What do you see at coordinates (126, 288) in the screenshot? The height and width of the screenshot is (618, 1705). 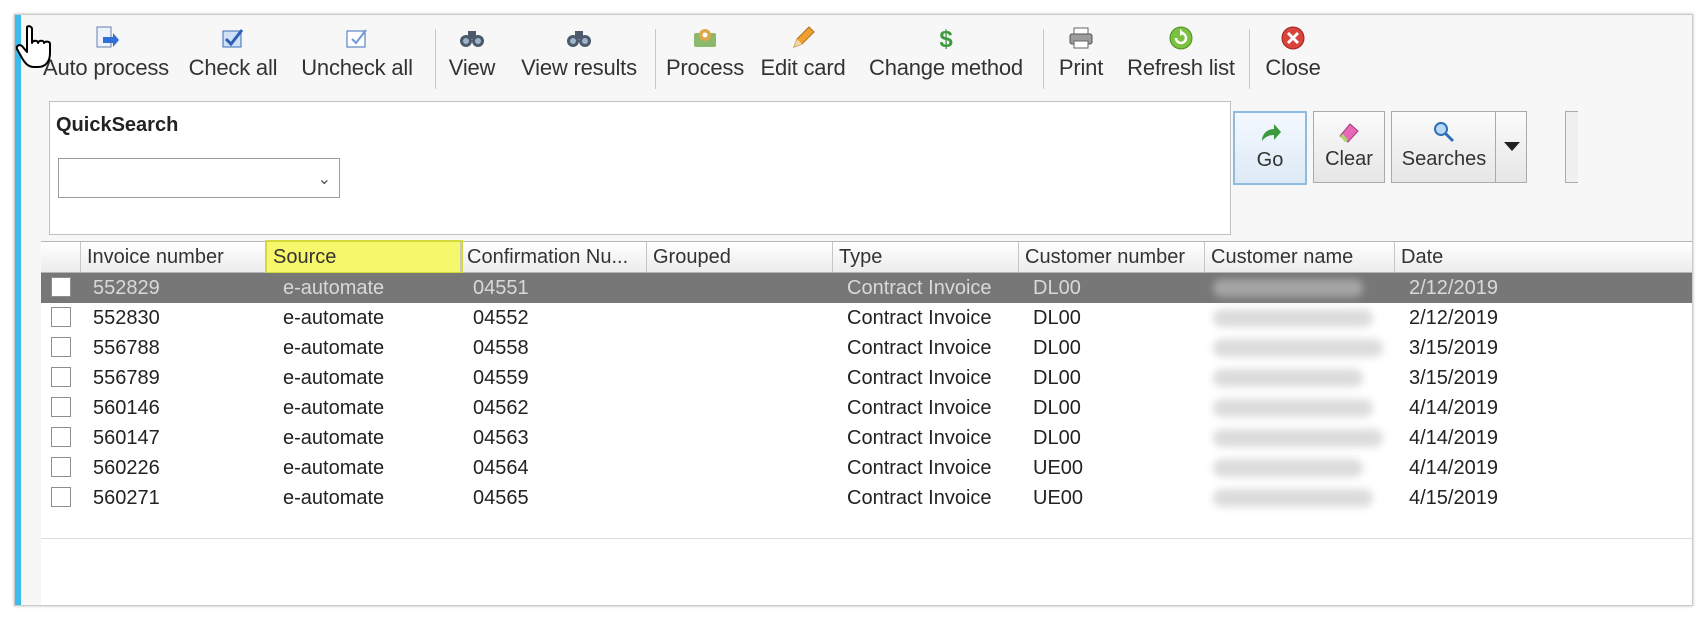 I see `cell-invoice-number: 552829` at bounding box center [126, 288].